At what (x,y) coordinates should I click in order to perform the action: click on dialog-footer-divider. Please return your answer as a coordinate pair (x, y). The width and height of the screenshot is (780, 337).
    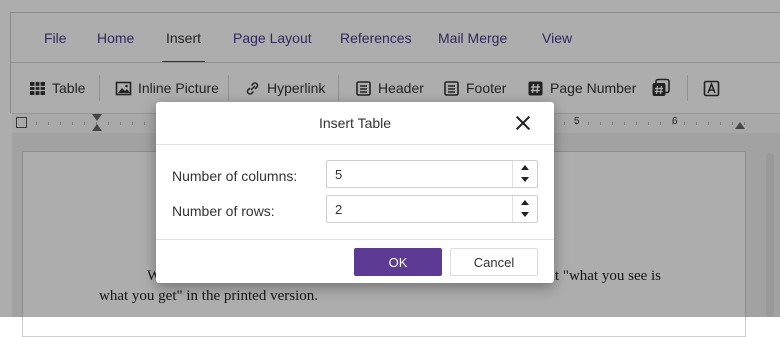
    Looking at the image, I should click on (355, 239).